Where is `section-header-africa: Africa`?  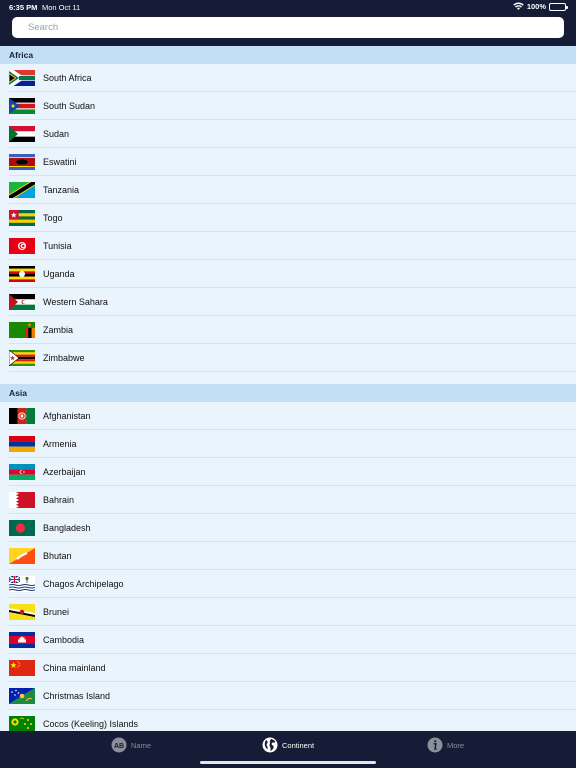
section-header-africa: Africa is located at coordinates (288, 55).